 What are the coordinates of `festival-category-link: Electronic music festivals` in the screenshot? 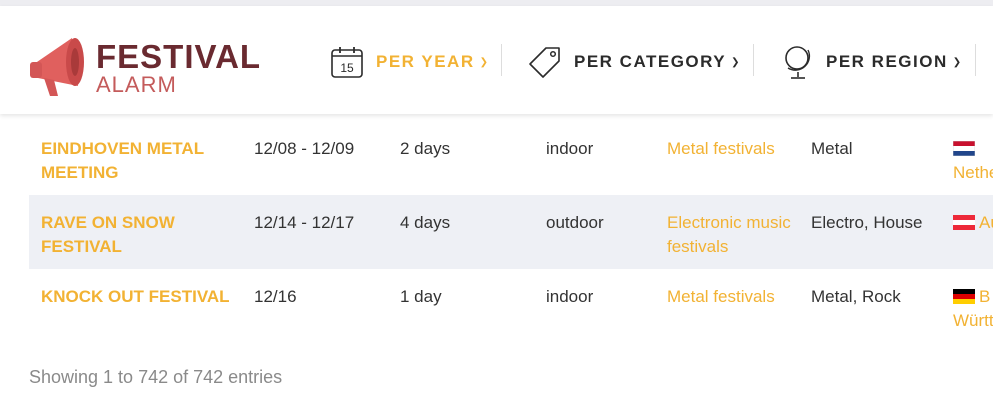 It's located at (732, 235).